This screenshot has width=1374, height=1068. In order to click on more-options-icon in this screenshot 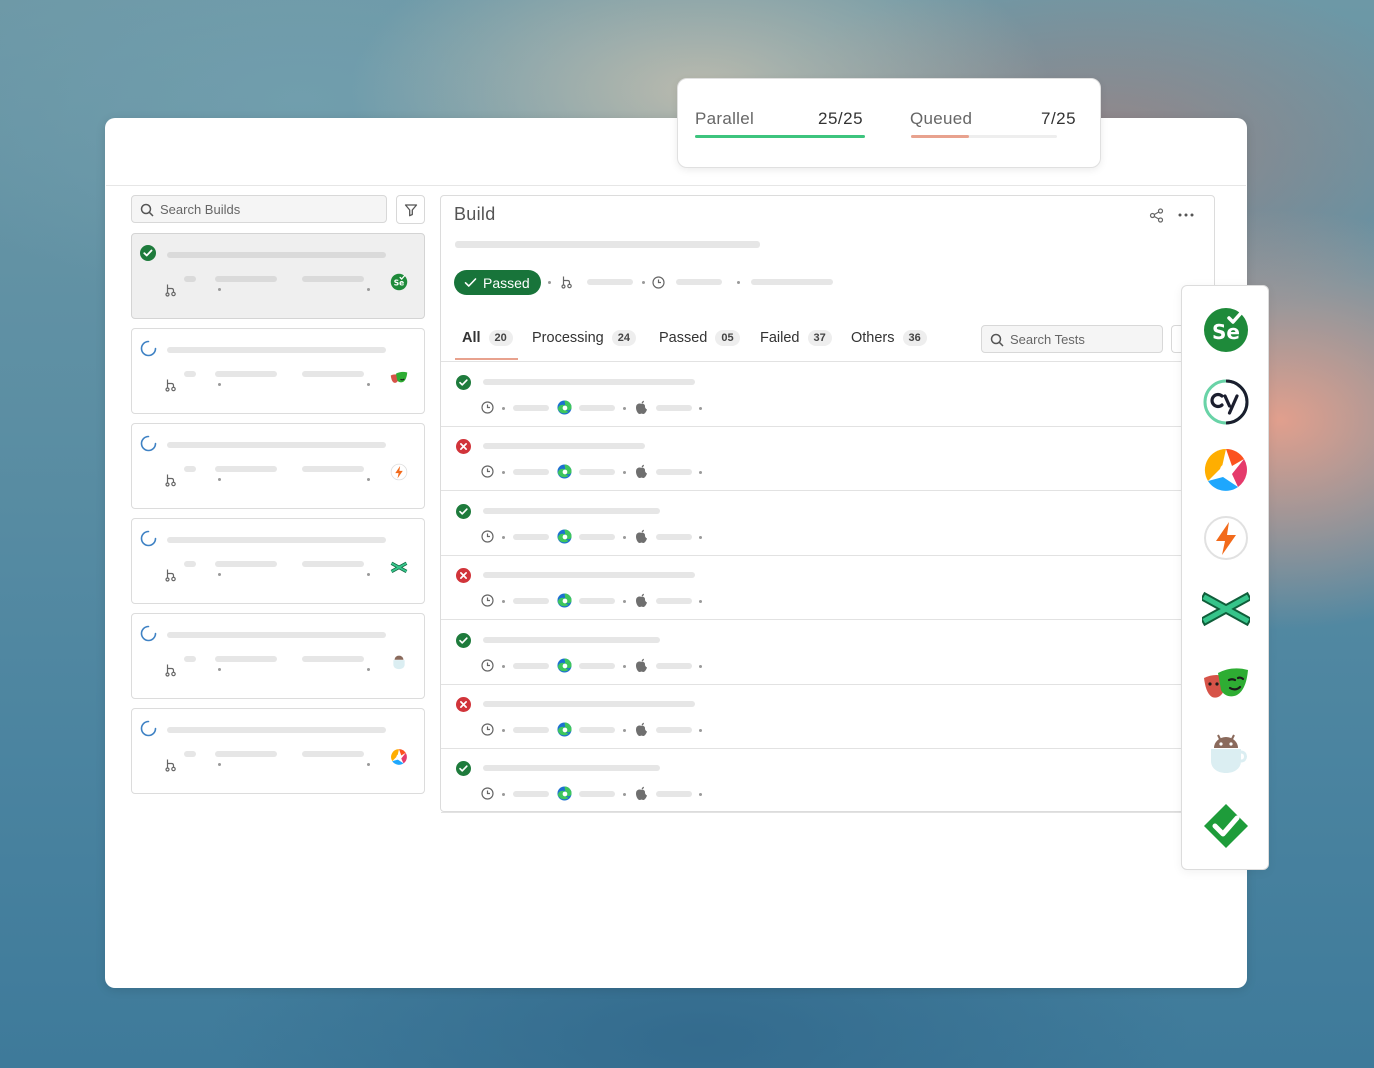, I will do `click(1186, 215)`.